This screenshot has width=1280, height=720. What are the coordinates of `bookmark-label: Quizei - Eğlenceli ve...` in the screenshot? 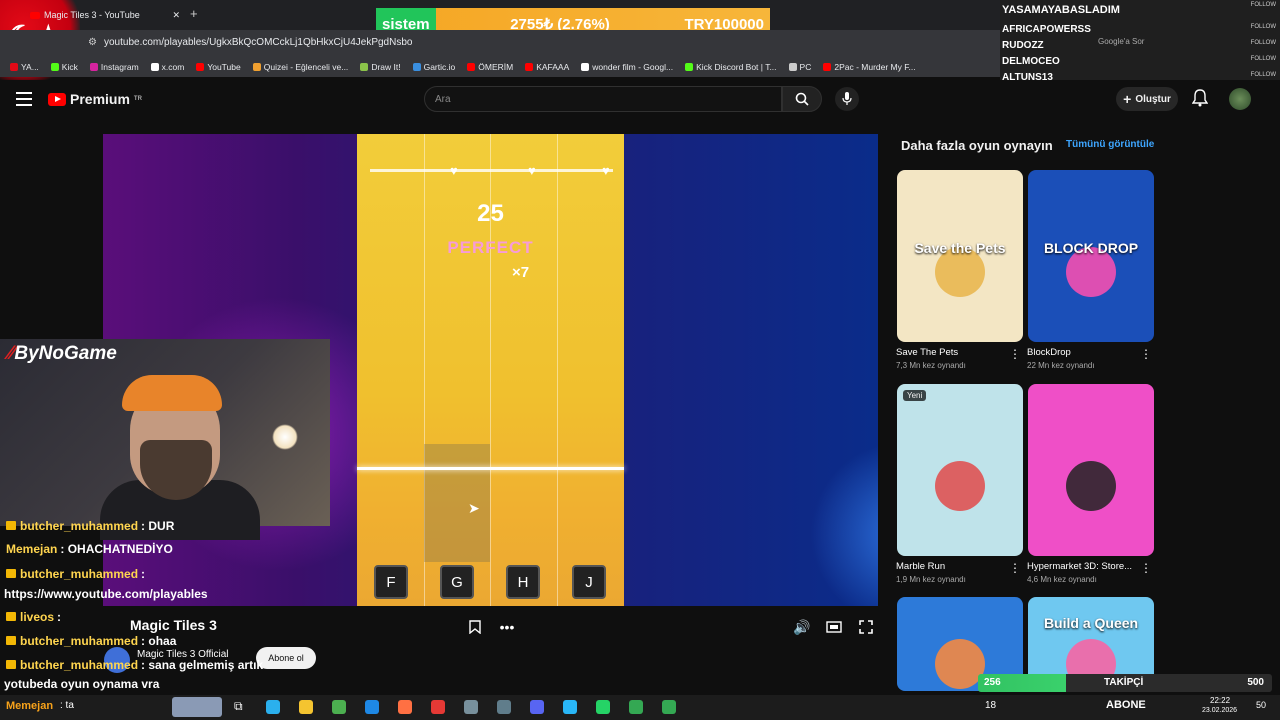 It's located at (306, 66).